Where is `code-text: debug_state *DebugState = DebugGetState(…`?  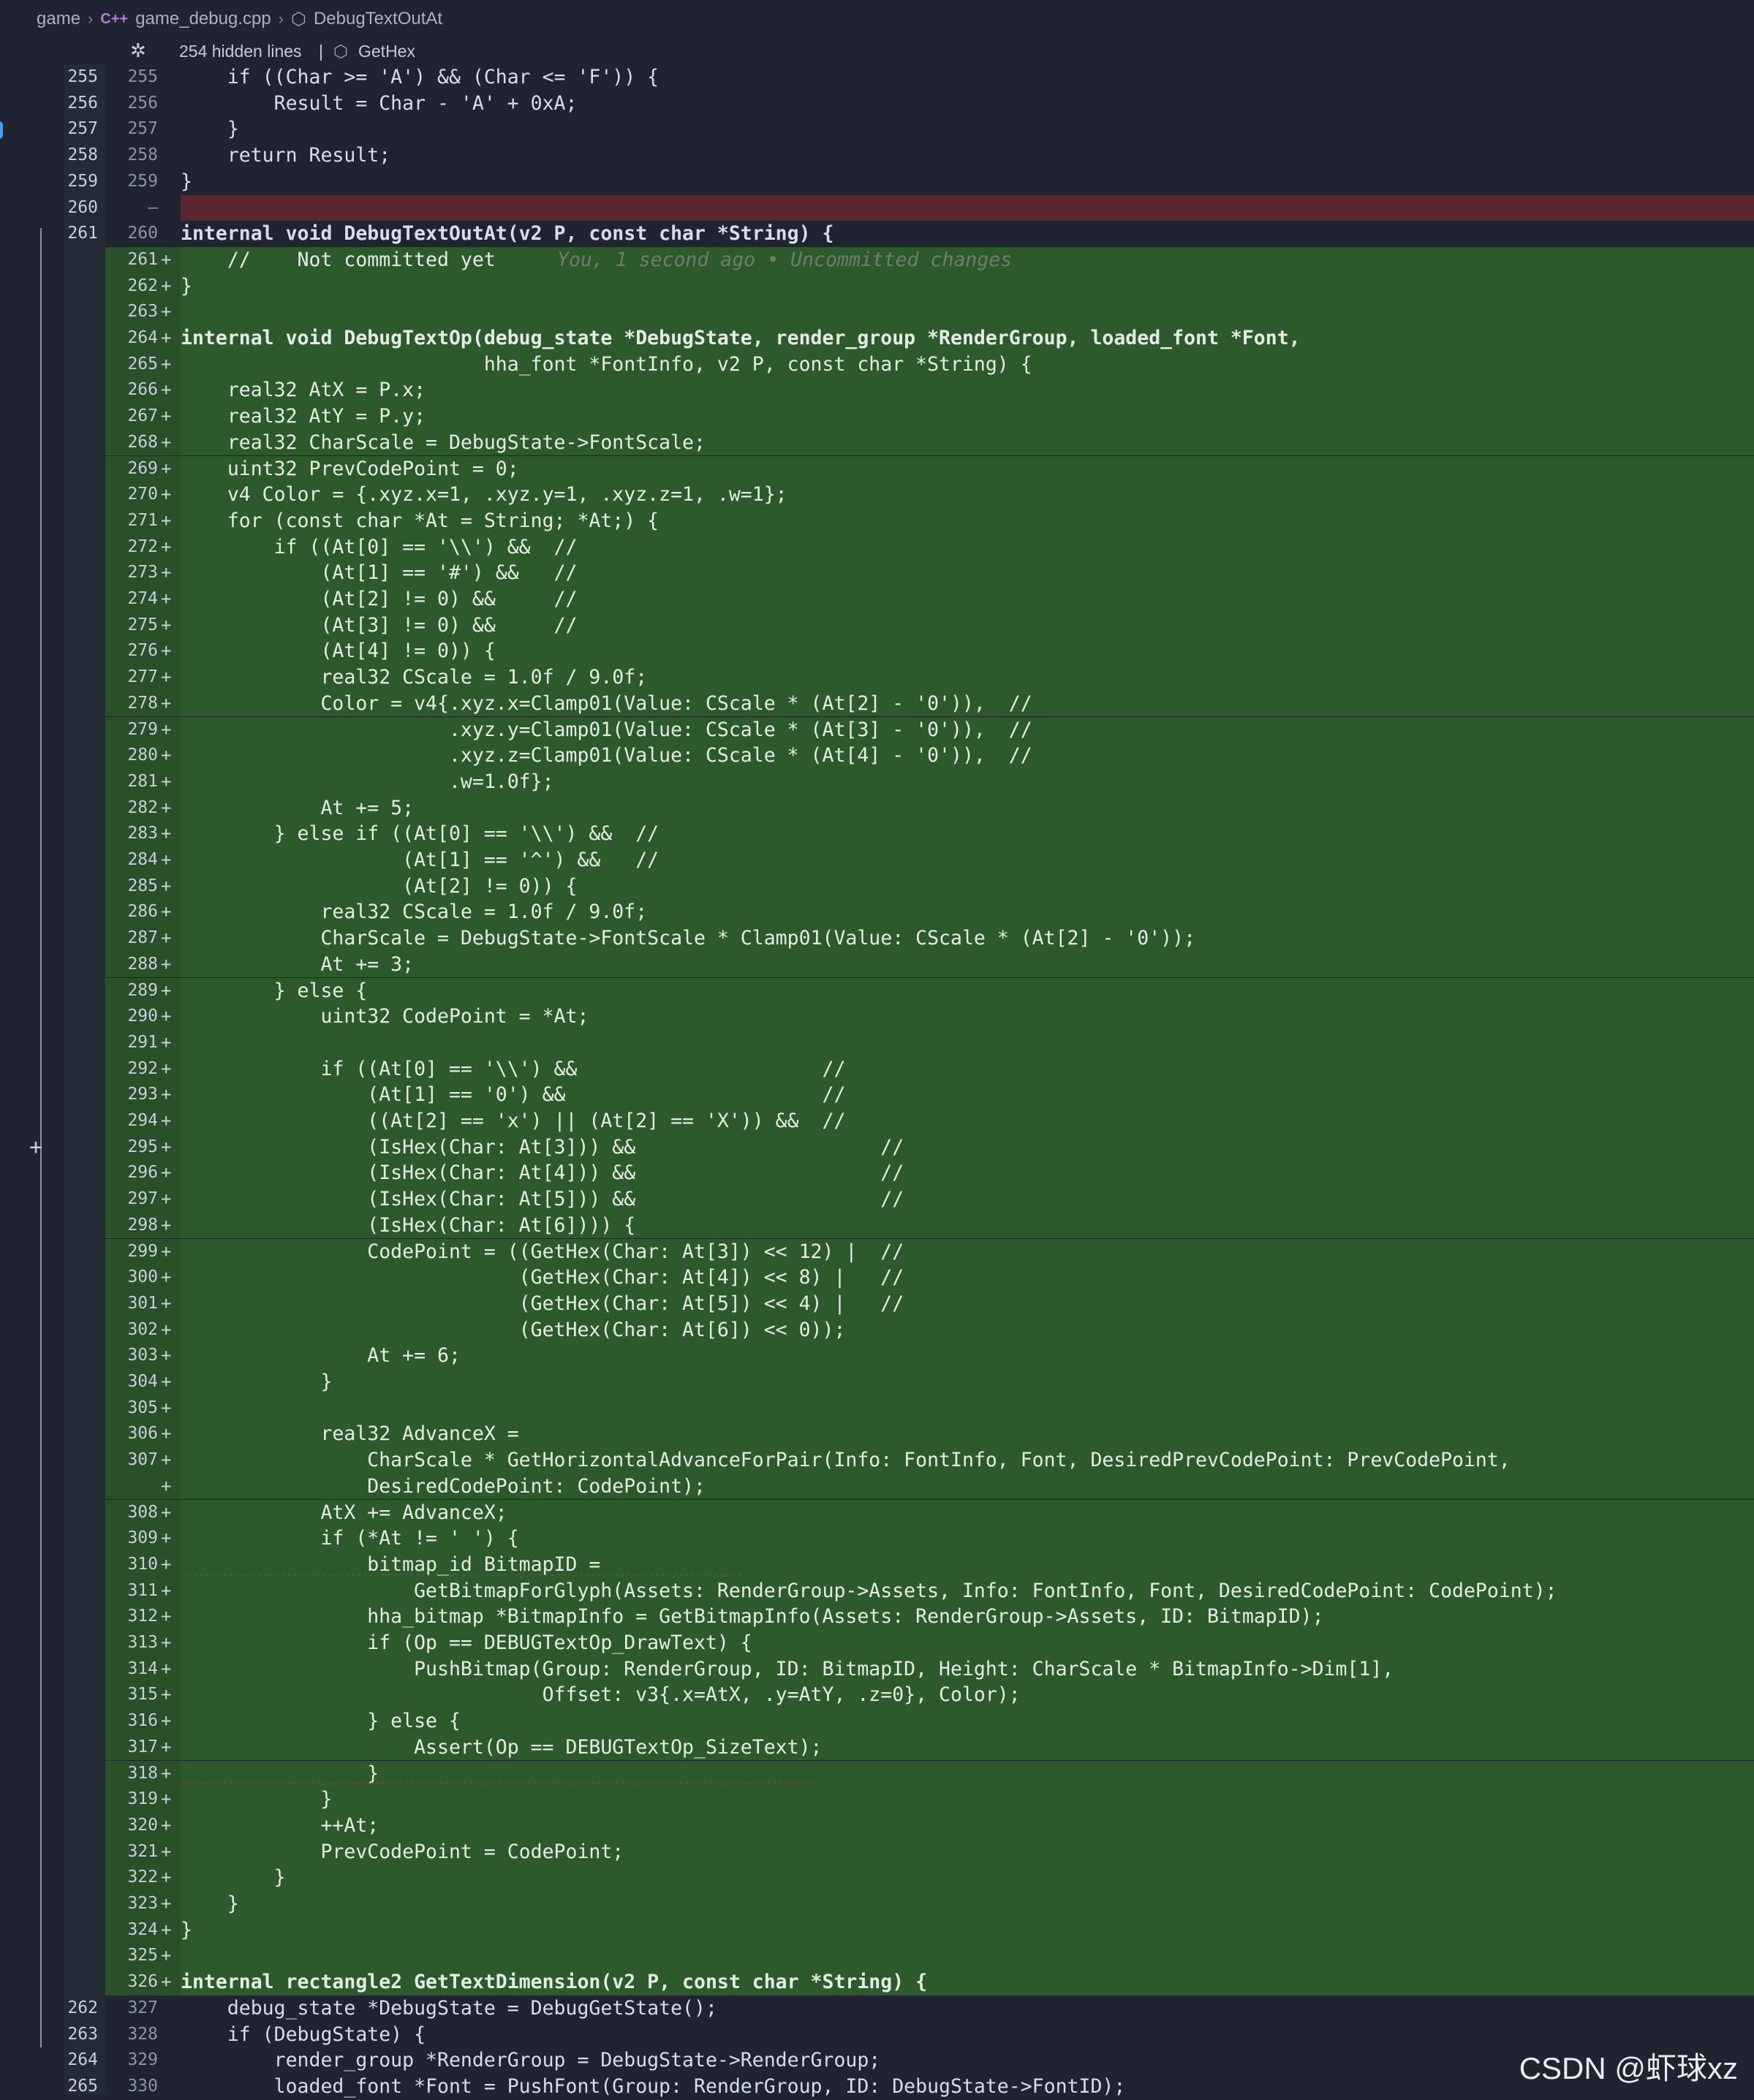 code-text: debug_state *DebugState = DebugGetState(… is located at coordinates (449, 2008).